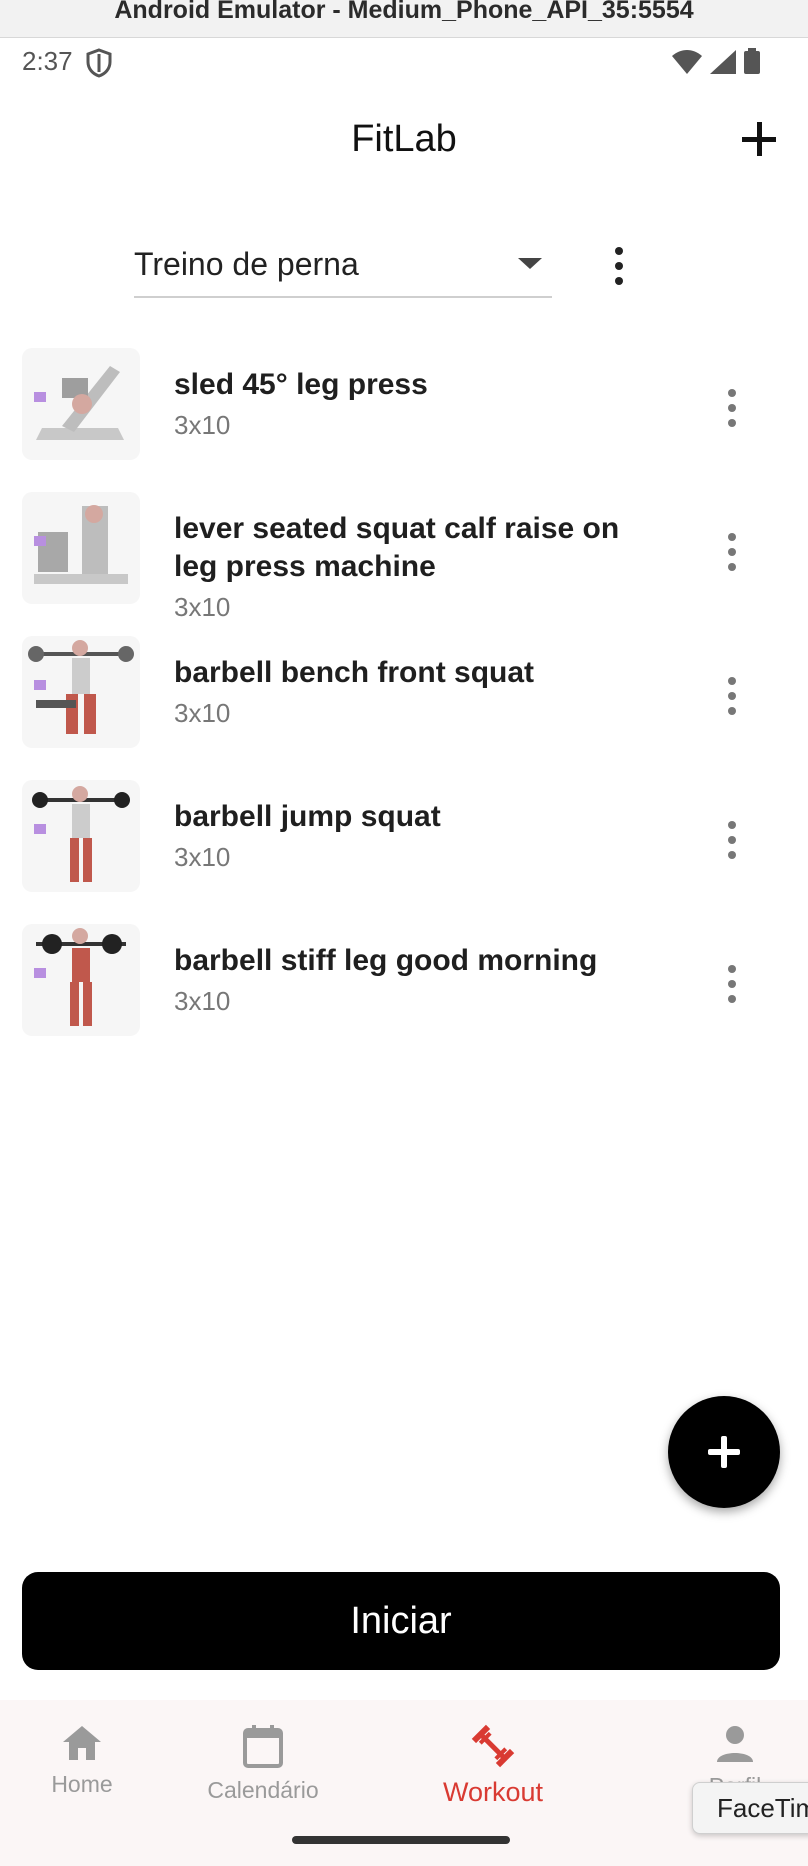 The image size is (808, 1866). What do you see at coordinates (263, 1790) in the screenshot?
I see `nav-label-calendar: Calendário` at bounding box center [263, 1790].